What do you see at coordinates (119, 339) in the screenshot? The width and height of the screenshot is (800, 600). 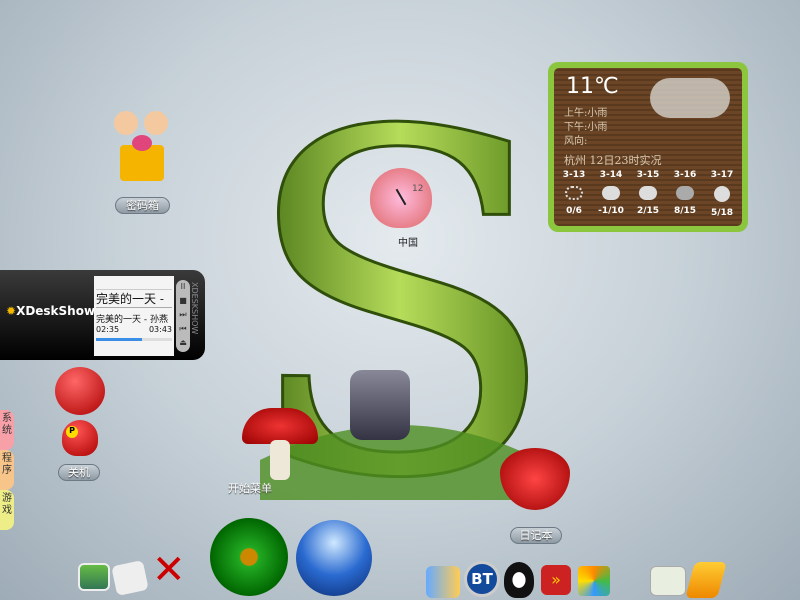 I see `player-progress` at bounding box center [119, 339].